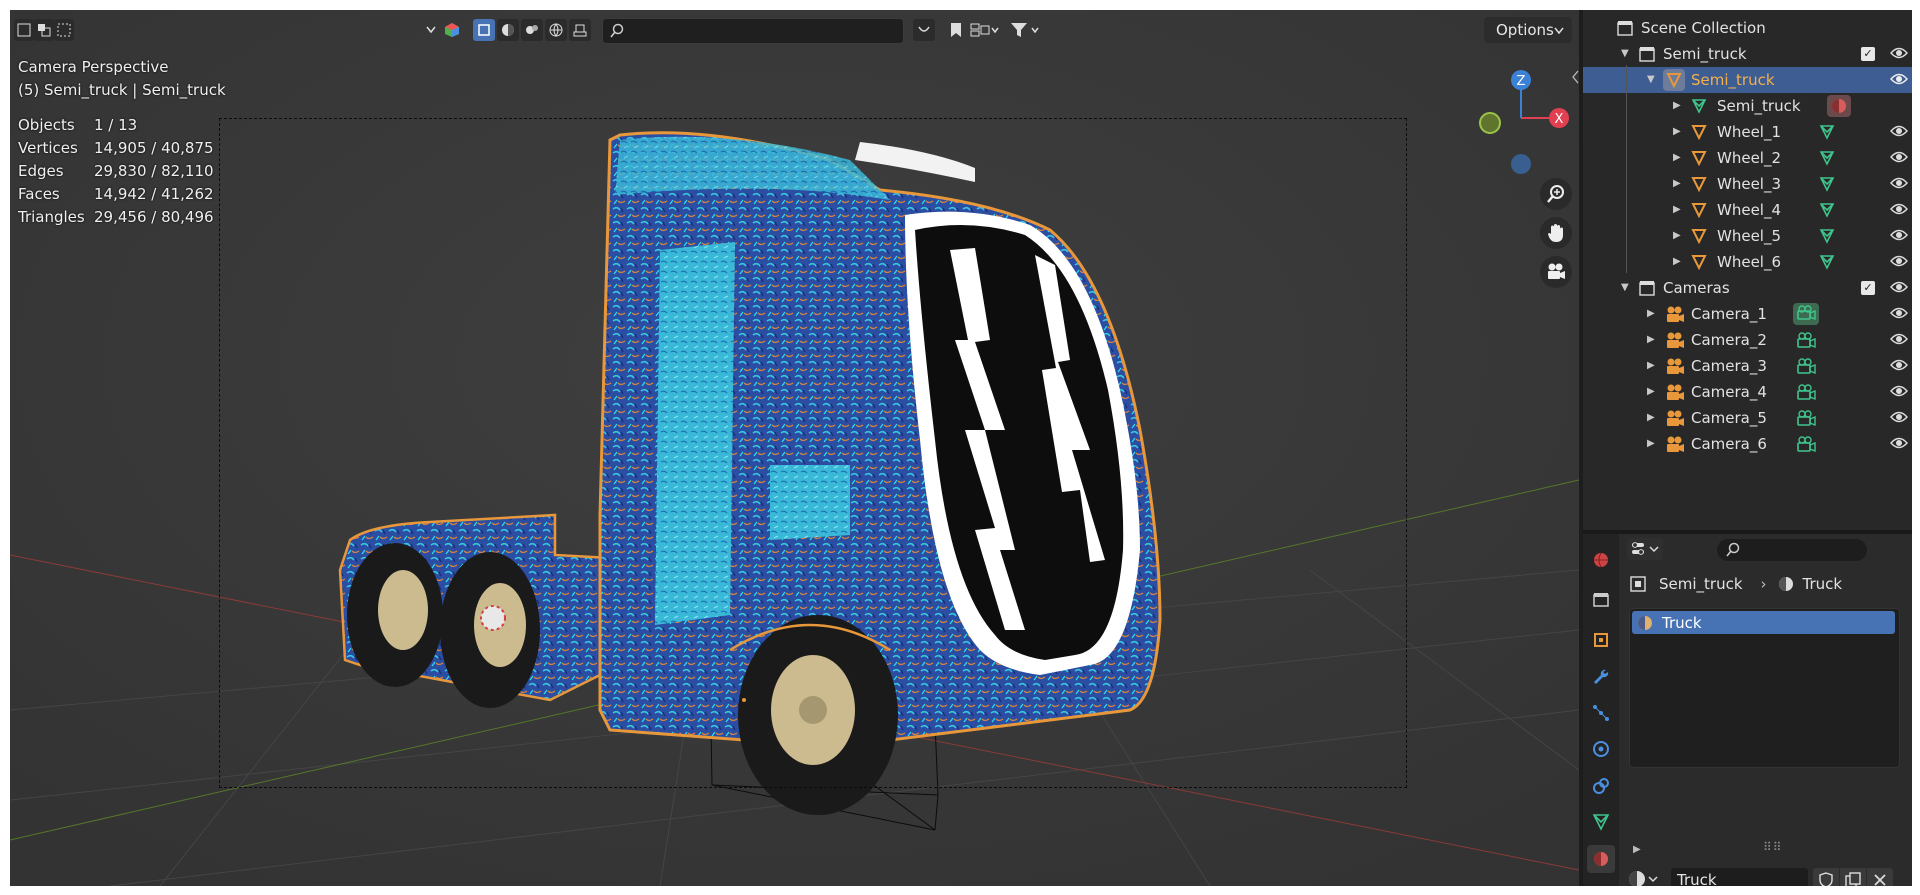 The width and height of the screenshot is (1920, 895). I want to click on outliner-row-wheel: ▶ Wheel_2, so click(1747, 158).